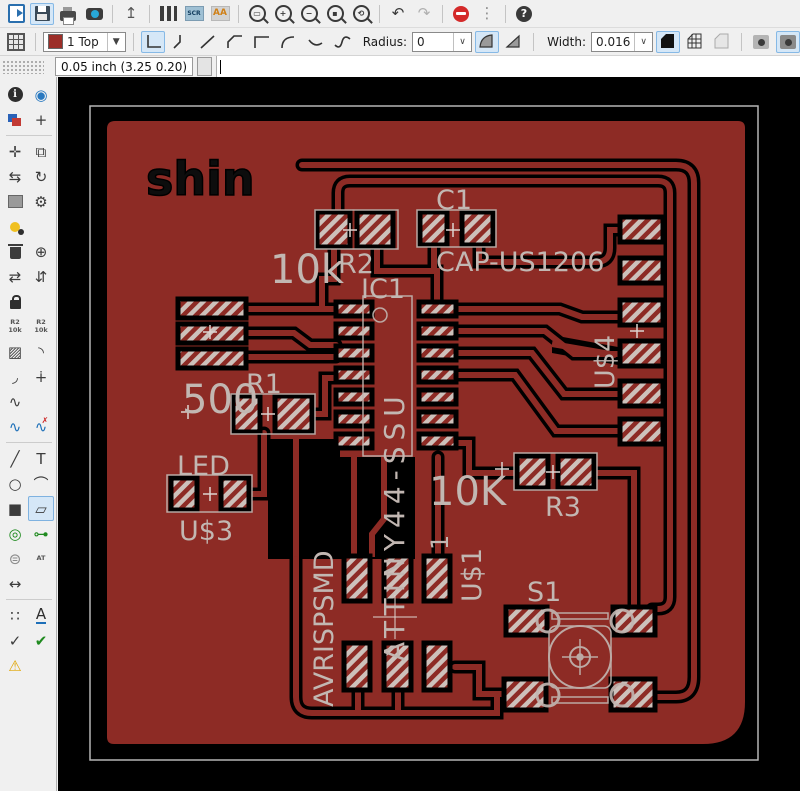  What do you see at coordinates (180, 42) in the screenshot?
I see `bend-style-diag90-button` at bounding box center [180, 42].